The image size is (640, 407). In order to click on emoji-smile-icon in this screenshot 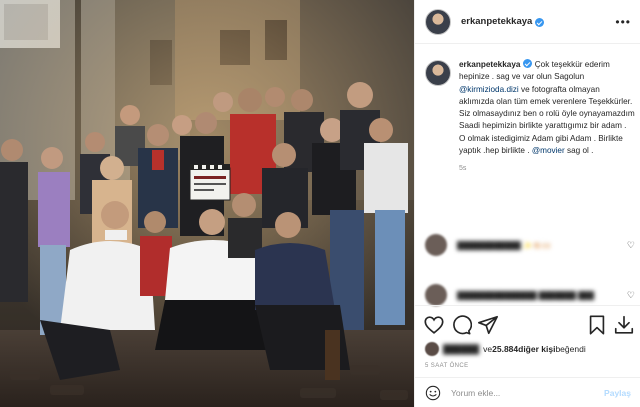, I will do `click(433, 393)`.